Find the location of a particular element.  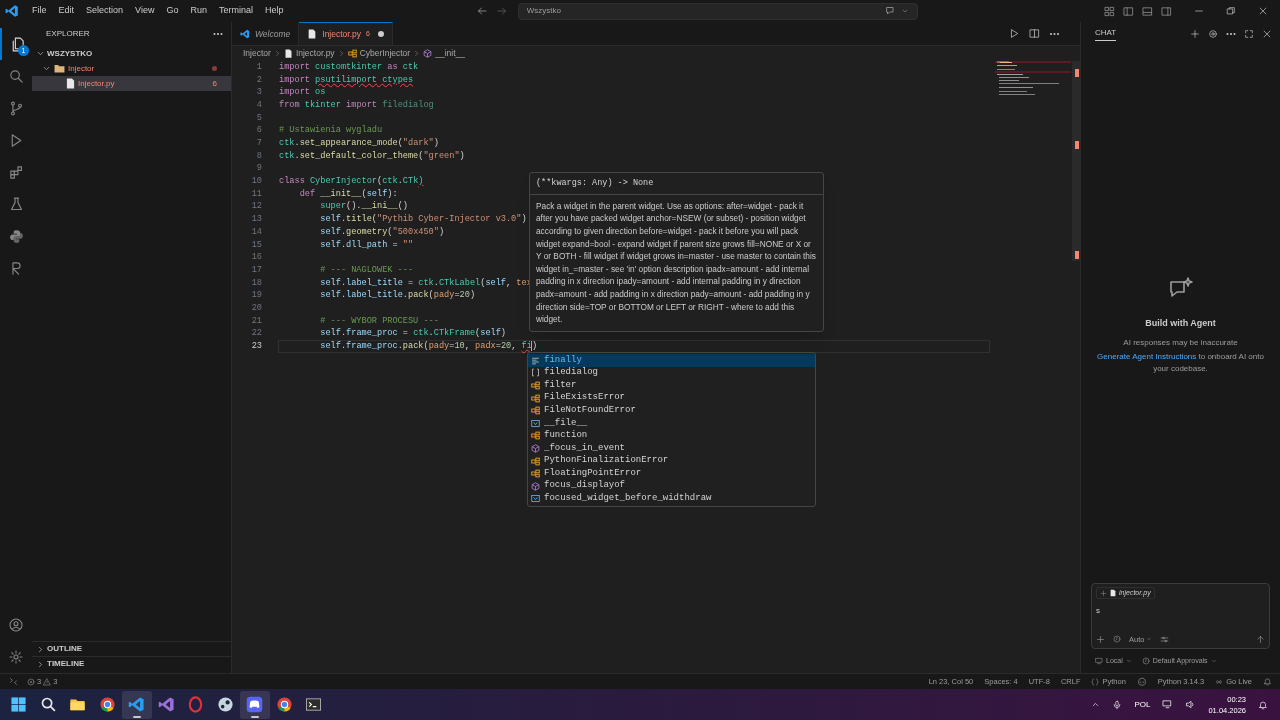

code-line: # Ustawienia wygladu is located at coordinates (331, 131).